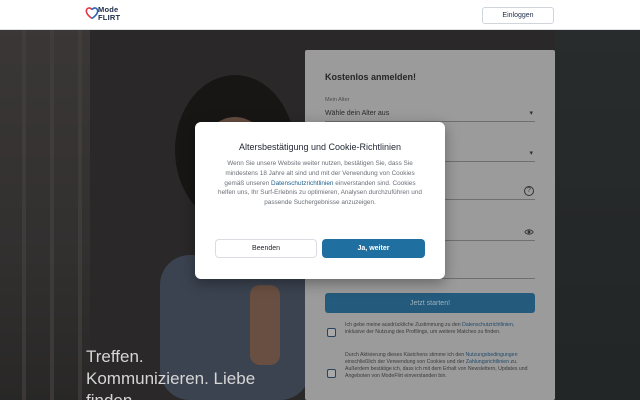 The width and height of the screenshot is (640, 400). Describe the element at coordinates (266, 248) in the screenshot. I see `decline-button: Beenden` at that location.